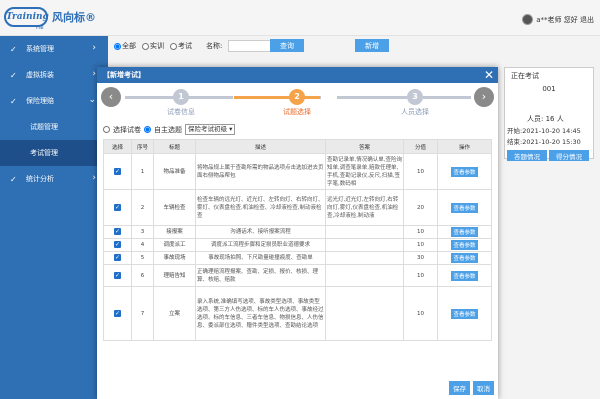 Image resolution: width=600 pixels, height=399 pixels. I want to click on filter-radio-all: 全部, so click(125, 46).